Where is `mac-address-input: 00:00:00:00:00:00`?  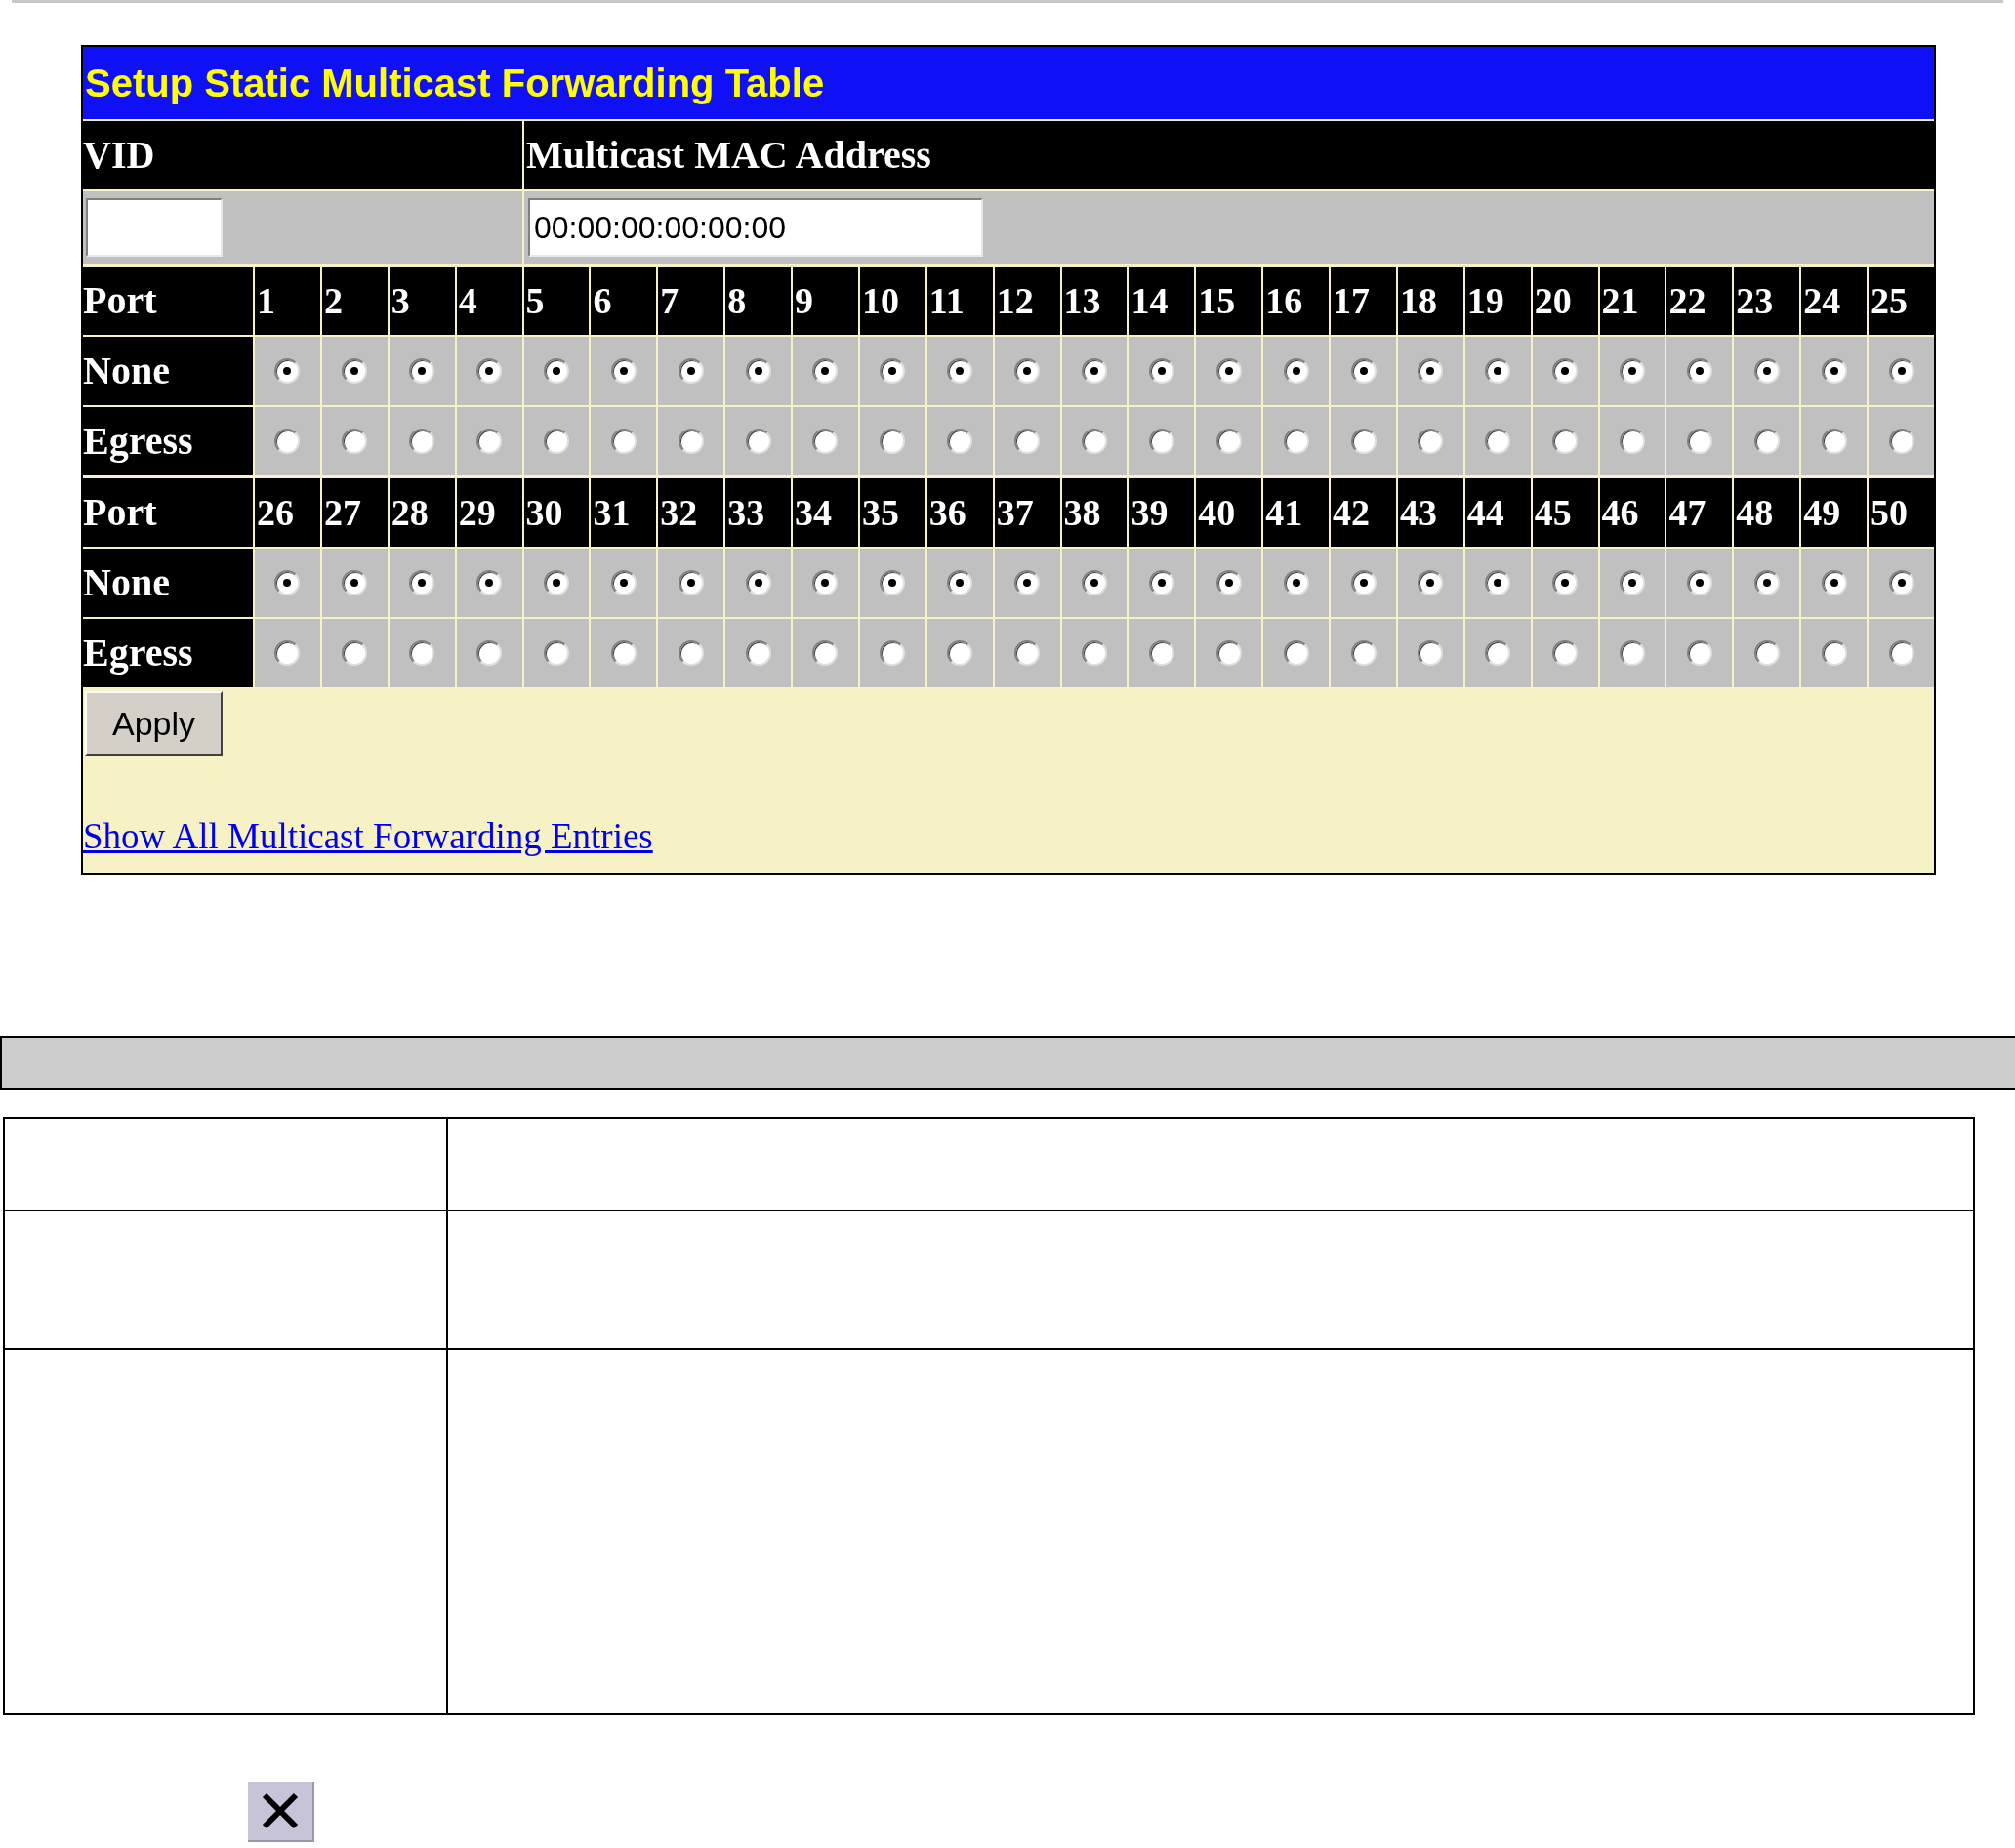
mac-address-input: 00:00:00:00:00:00 is located at coordinates (755, 227).